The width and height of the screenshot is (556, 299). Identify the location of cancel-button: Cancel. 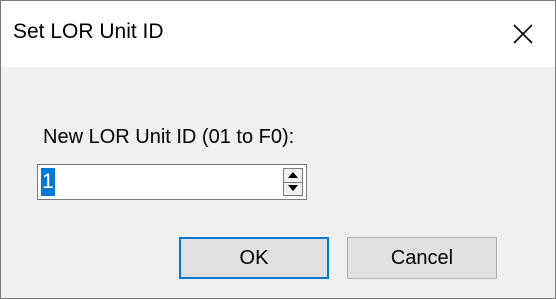
(422, 258).